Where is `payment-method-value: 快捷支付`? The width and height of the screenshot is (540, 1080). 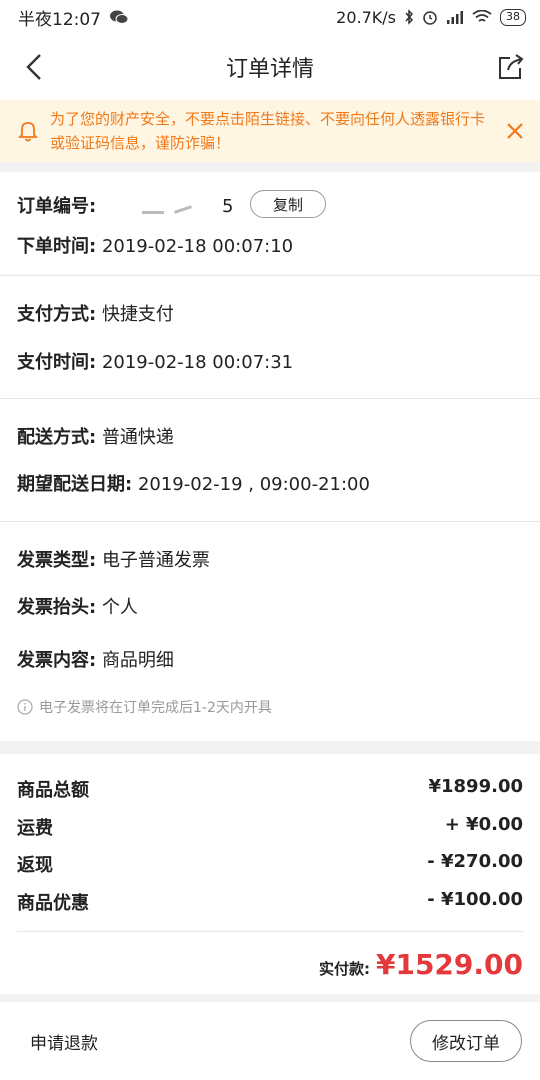
payment-method-value: 快捷支付 is located at coordinates (137, 314).